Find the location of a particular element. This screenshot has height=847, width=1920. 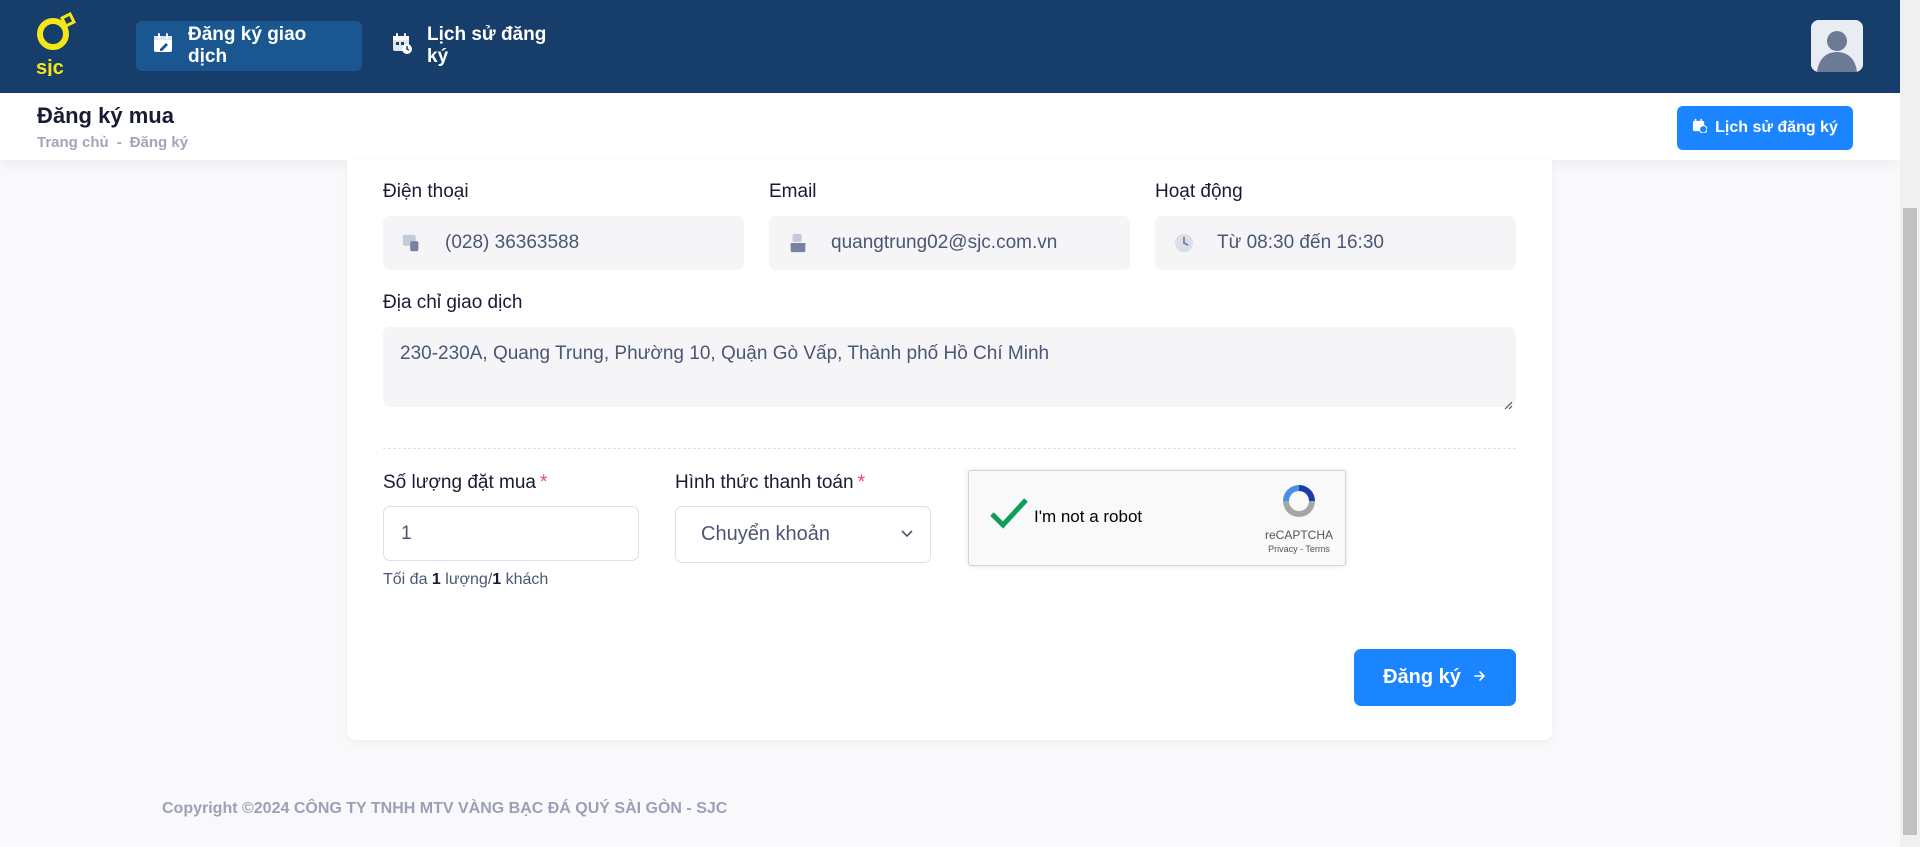

recaptcha-logo-icon is located at coordinates (1299, 505).